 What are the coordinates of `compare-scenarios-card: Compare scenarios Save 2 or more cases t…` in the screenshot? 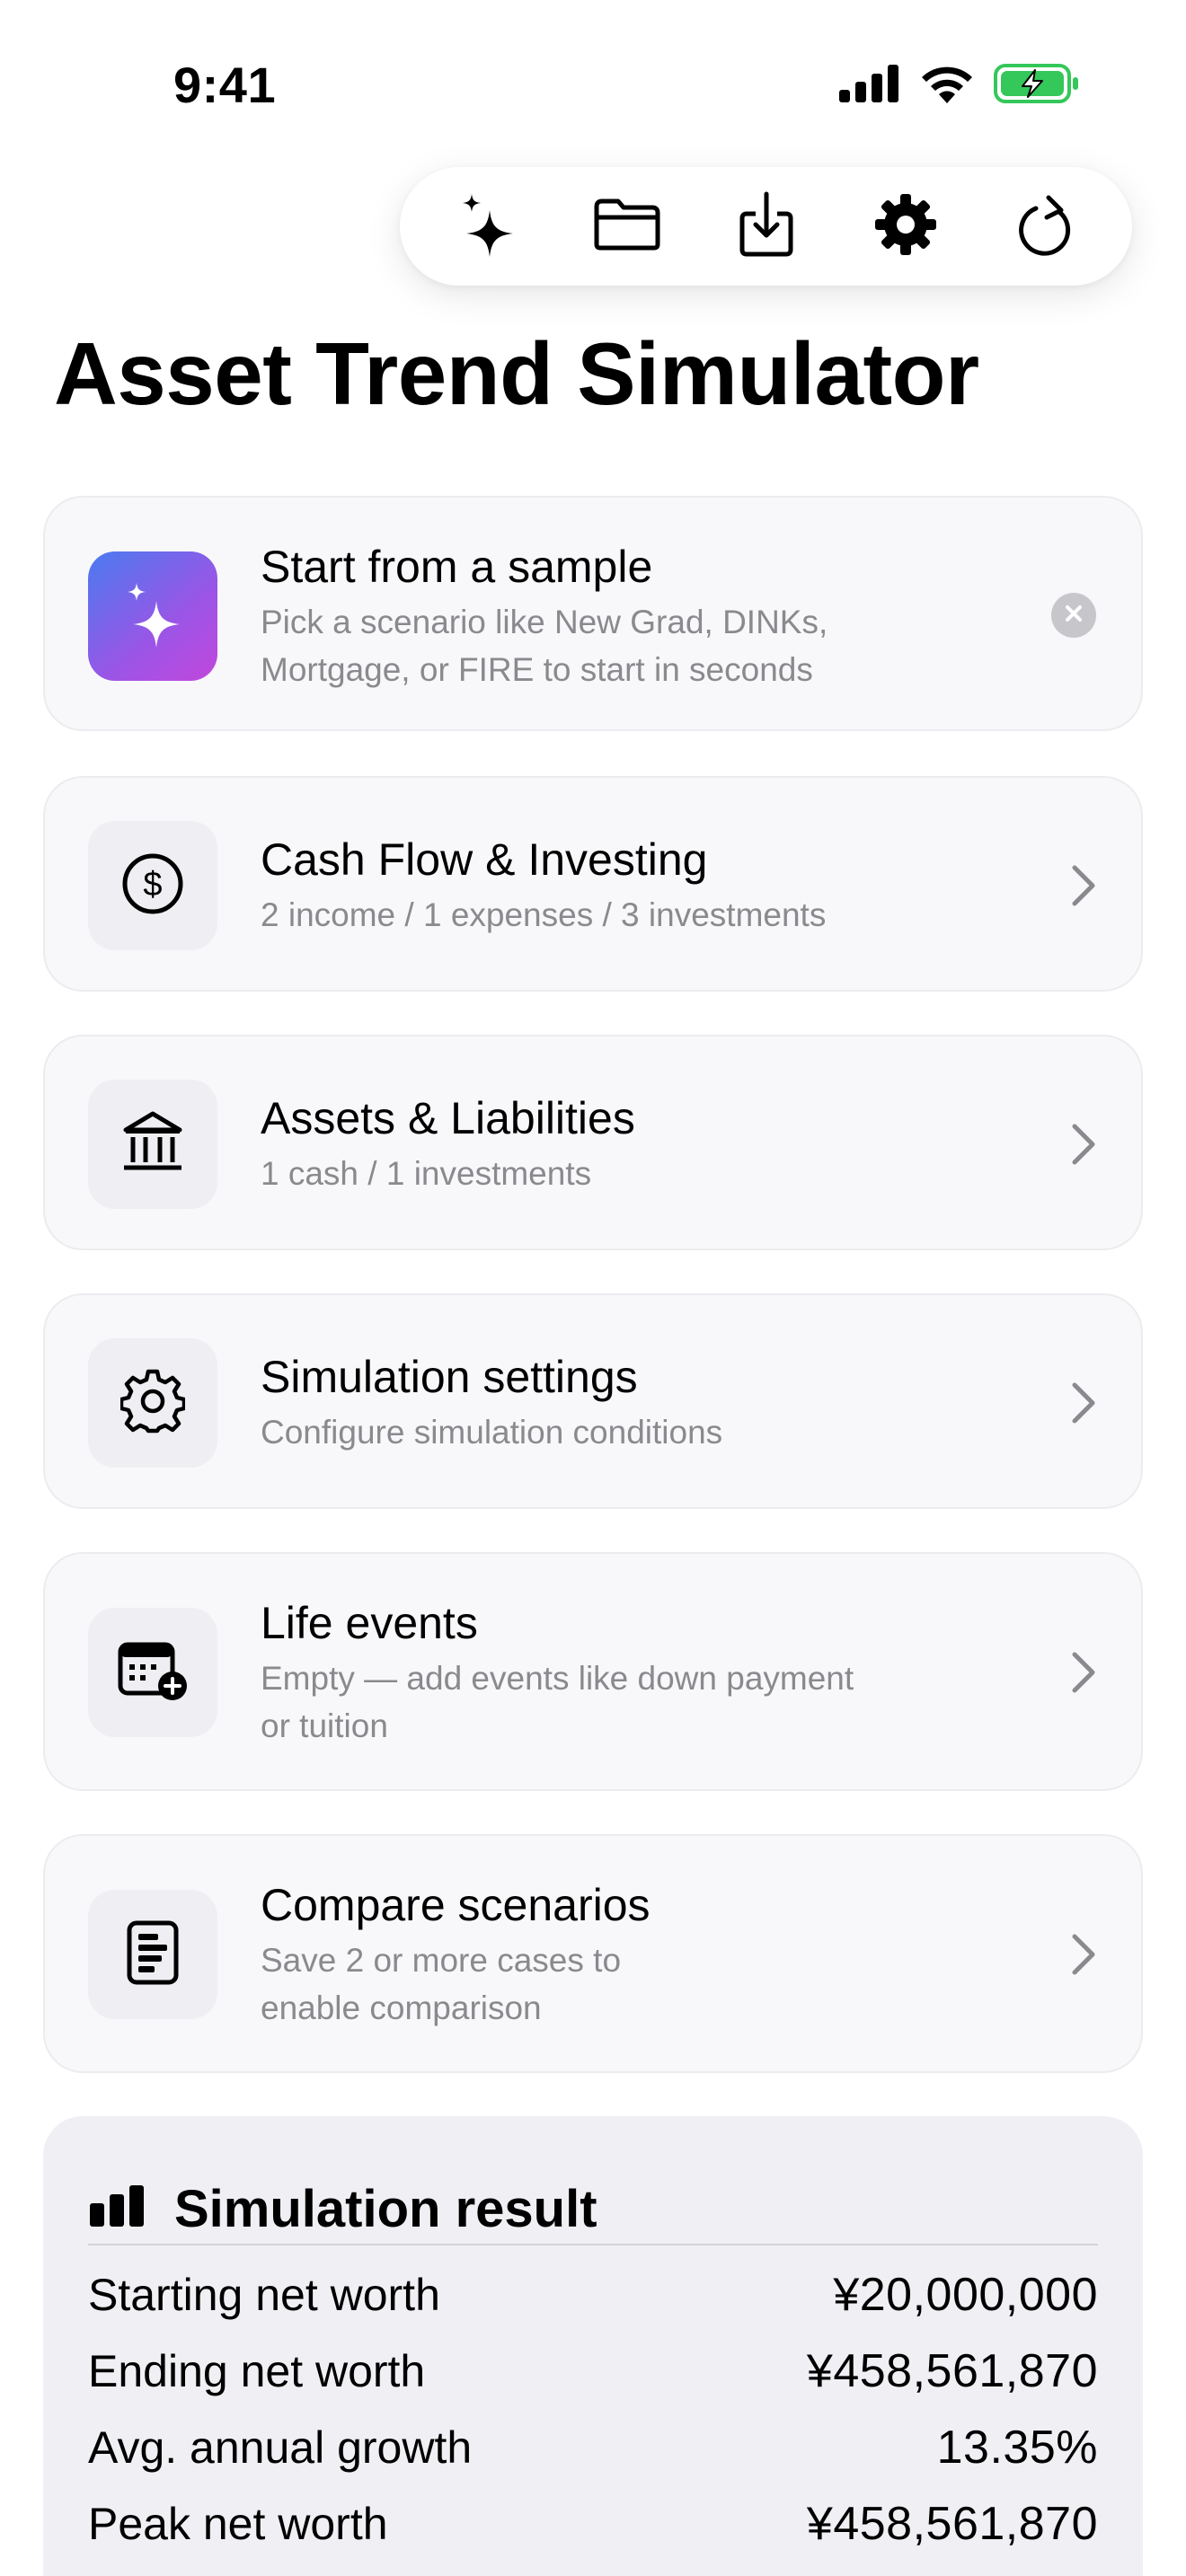 It's located at (593, 1953).